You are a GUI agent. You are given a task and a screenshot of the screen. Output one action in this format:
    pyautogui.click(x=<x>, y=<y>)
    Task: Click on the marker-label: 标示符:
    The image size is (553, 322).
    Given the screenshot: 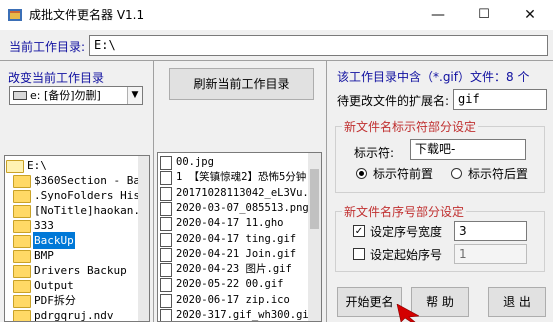 What is the action you would take?
    pyautogui.click(x=374, y=153)
    